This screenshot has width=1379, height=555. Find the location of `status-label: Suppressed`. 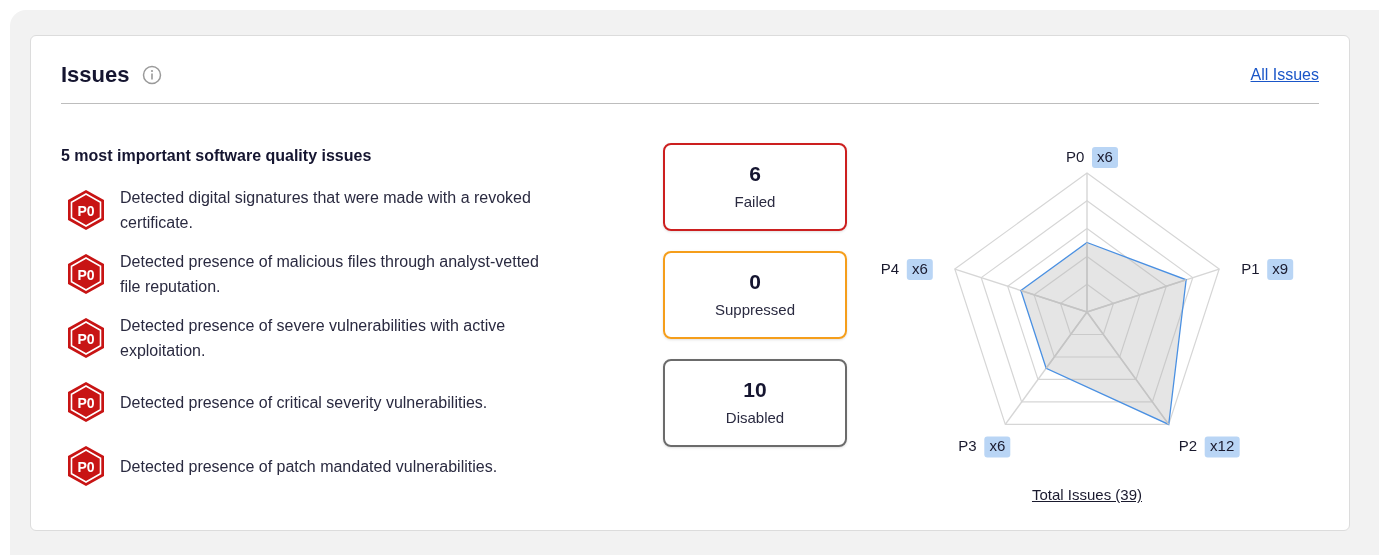

status-label: Suppressed is located at coordinates (755, 309).